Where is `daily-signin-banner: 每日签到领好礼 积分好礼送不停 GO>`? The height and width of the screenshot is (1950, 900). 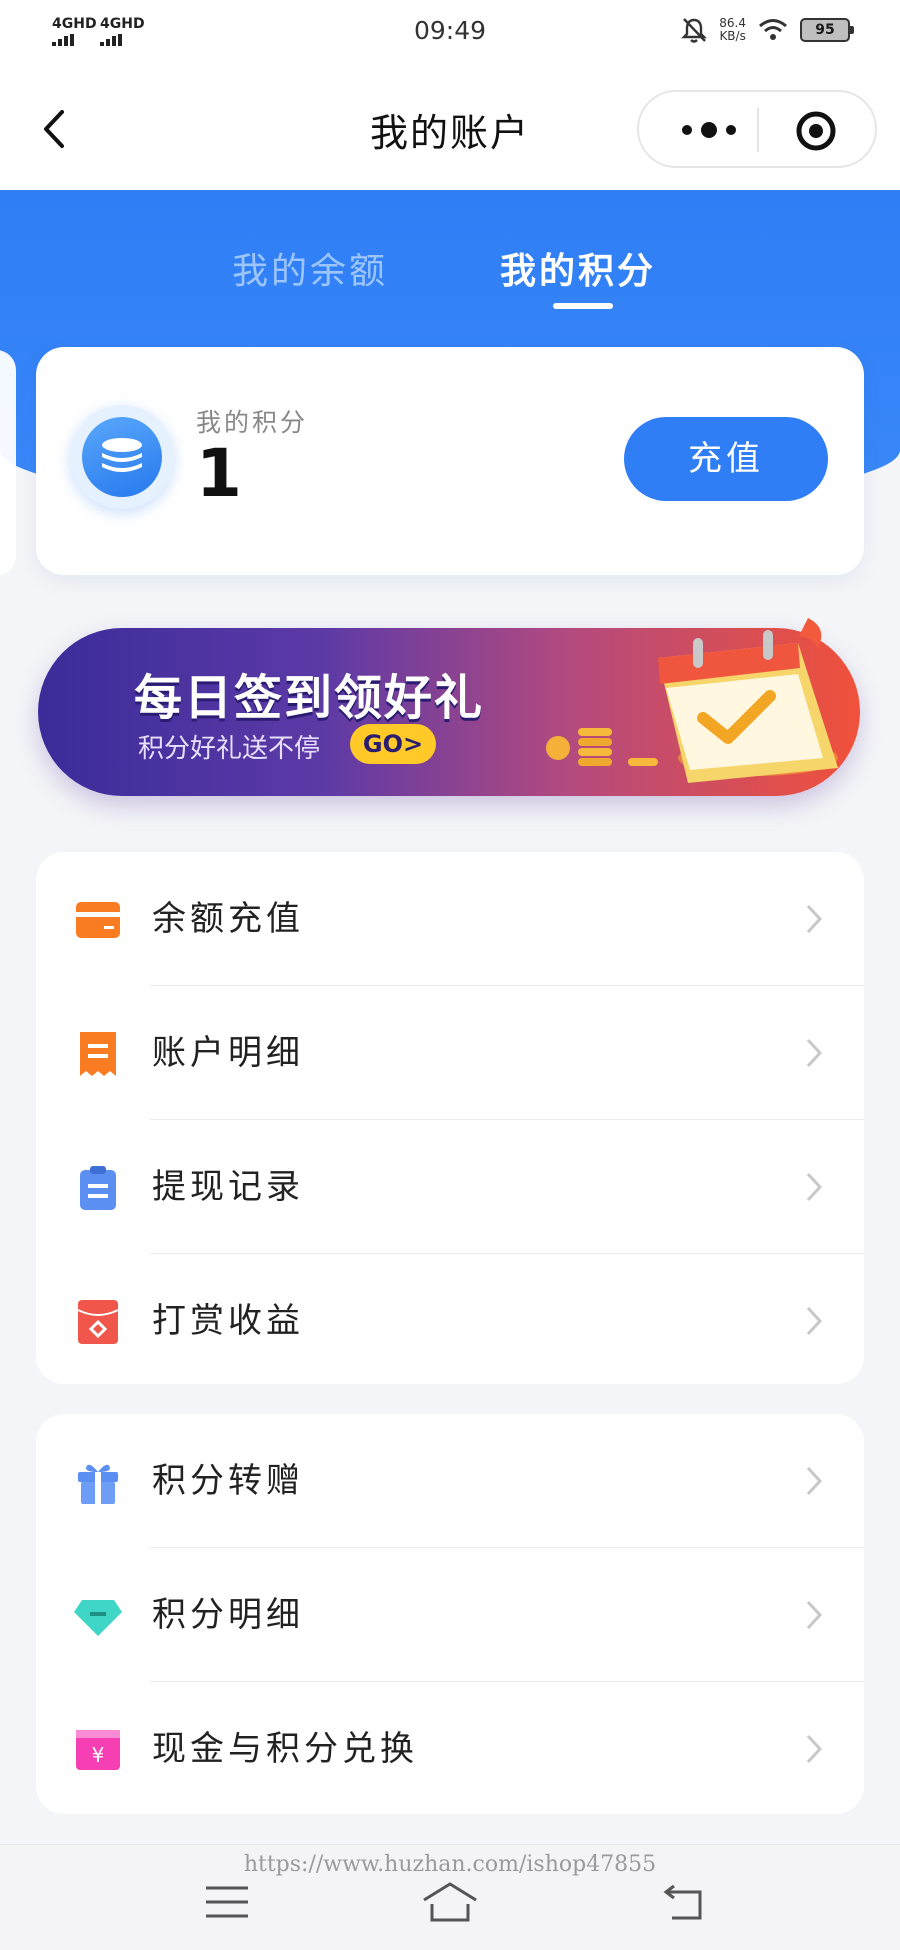 daily-signin-banner: 每日签到领好礼 积分好礼送不停 GO> is located at coordinates (449, 707).